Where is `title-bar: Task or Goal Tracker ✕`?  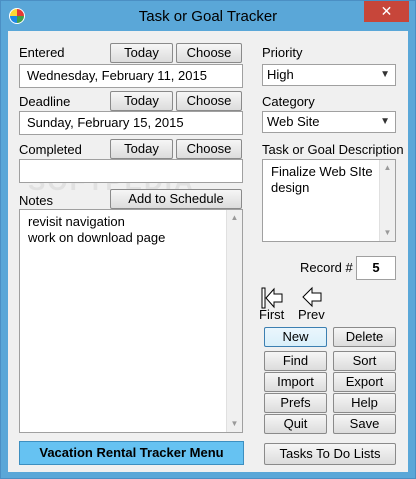
title-bar: Task or Goal Tracker ✕ is located at coordinates (208, 16).